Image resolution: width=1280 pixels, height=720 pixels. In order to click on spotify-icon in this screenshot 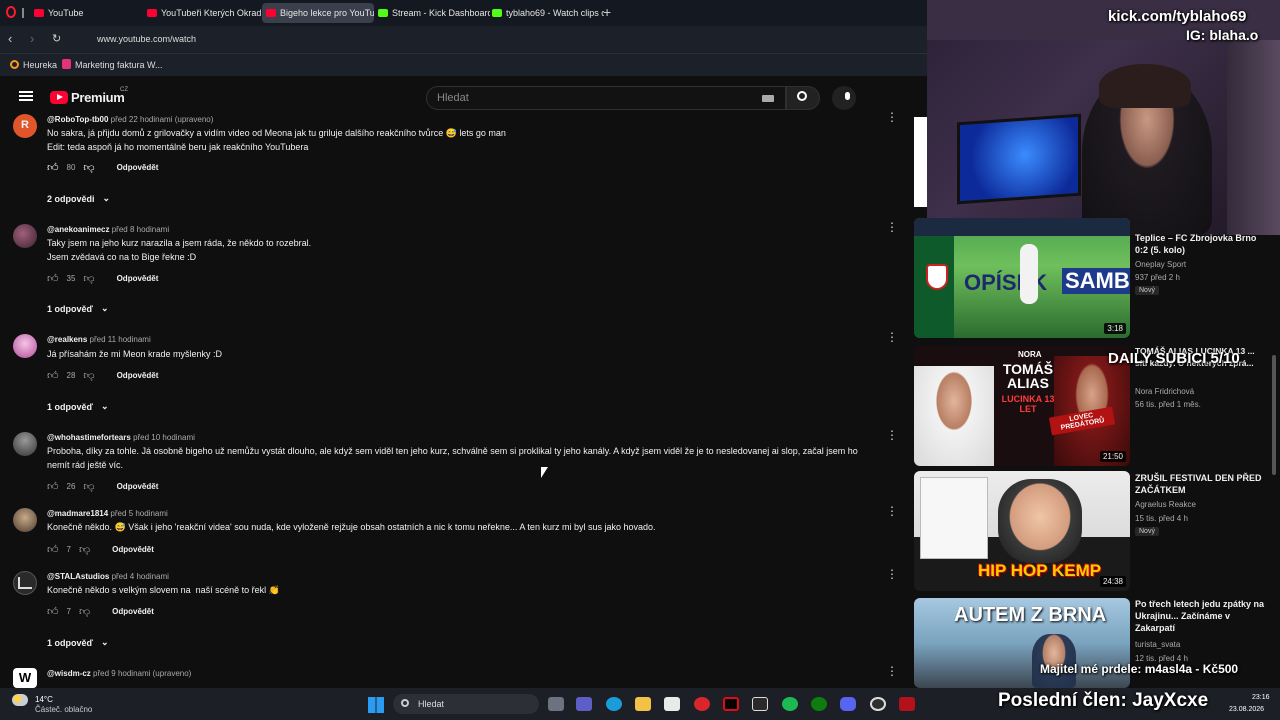, I will do `click(790, 704)`.